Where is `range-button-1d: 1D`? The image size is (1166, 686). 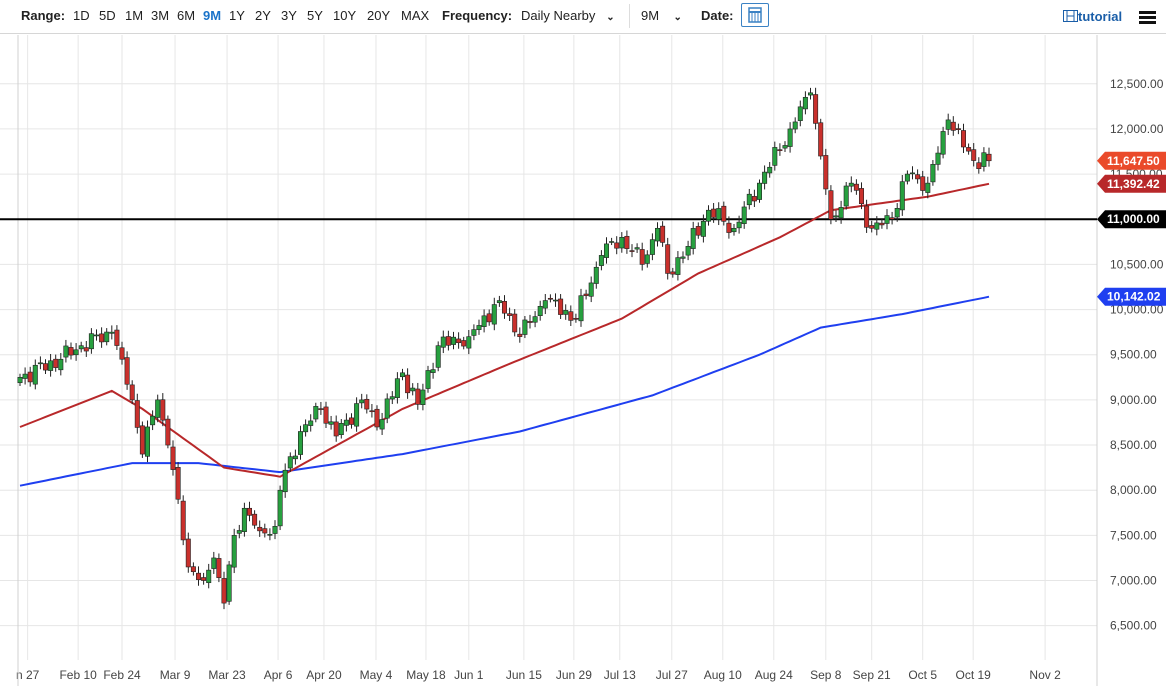
range-button-1d: 1D is located at coordinates (81, 15).